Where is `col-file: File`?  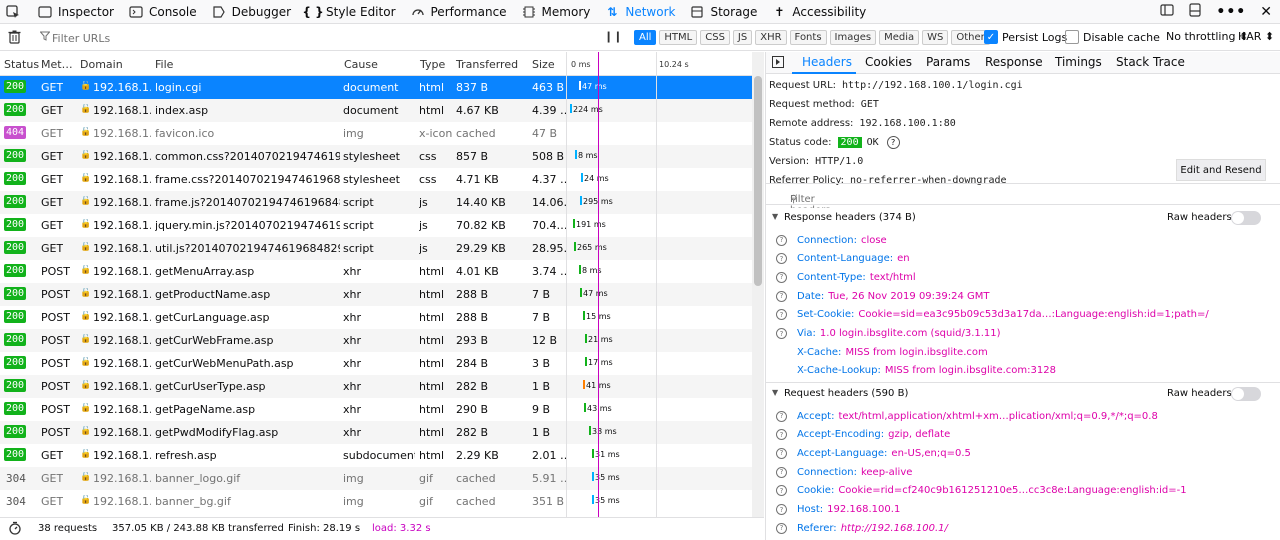 col-file: File is located at coordinates (164, 64).